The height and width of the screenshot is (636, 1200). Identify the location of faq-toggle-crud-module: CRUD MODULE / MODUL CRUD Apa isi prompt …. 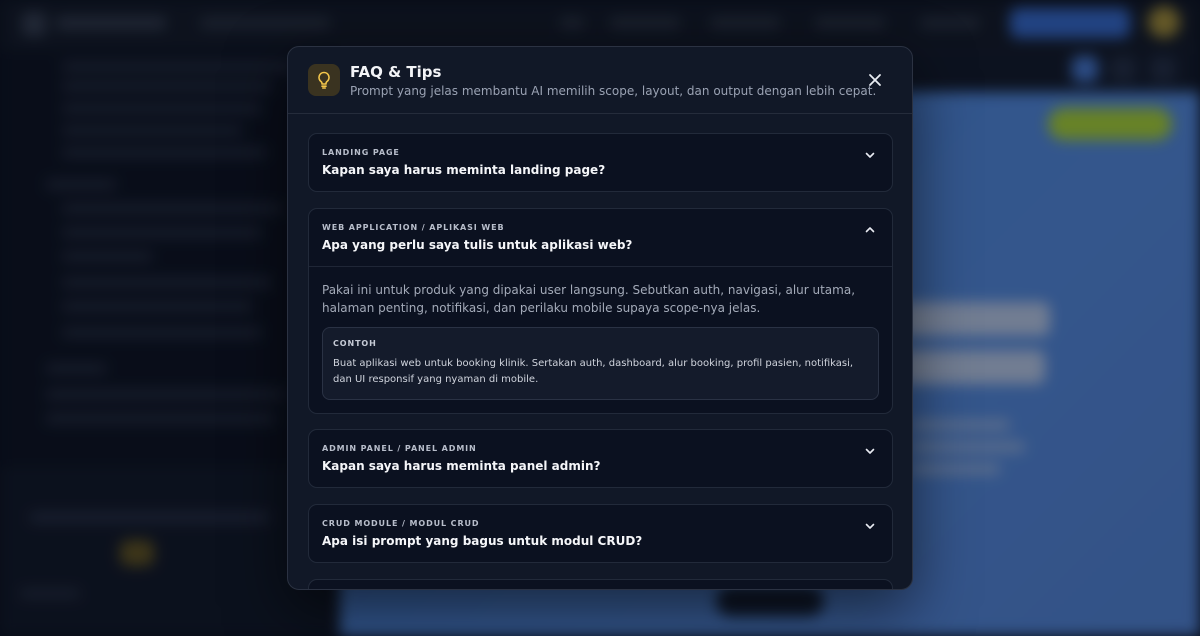
(600, 533).